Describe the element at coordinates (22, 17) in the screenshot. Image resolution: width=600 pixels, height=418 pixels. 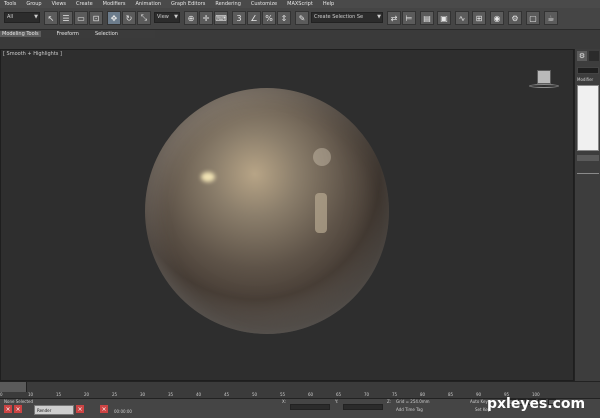
I see `selection-filter-dropdown: All ▼` at that location.